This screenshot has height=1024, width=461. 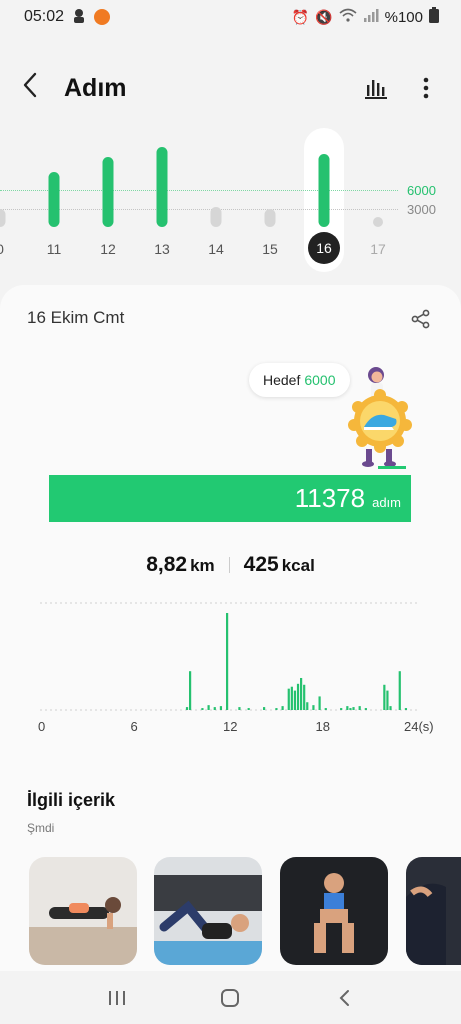 I want to click on situp-workout-thumbnail, so click(x=208, y=911).